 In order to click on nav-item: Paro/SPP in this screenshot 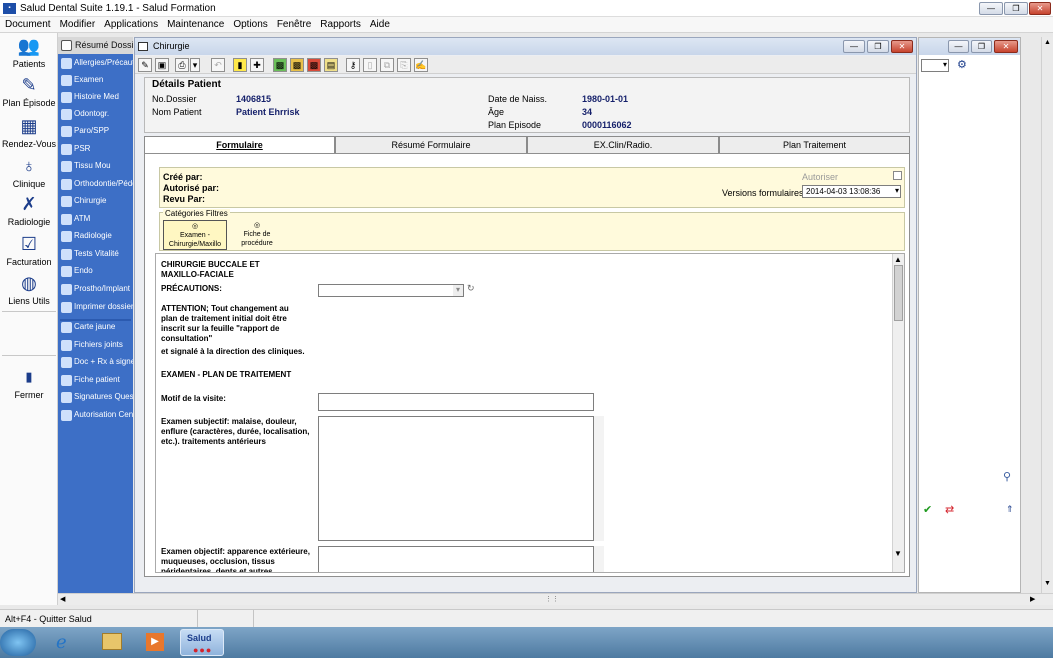, I will do `click(95, 131)`.